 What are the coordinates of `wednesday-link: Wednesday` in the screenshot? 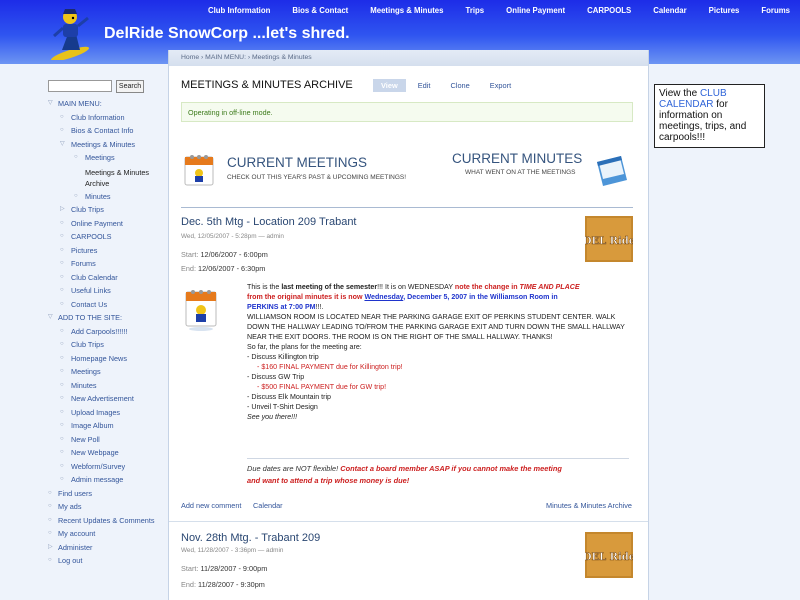 It's located at (383, 297).